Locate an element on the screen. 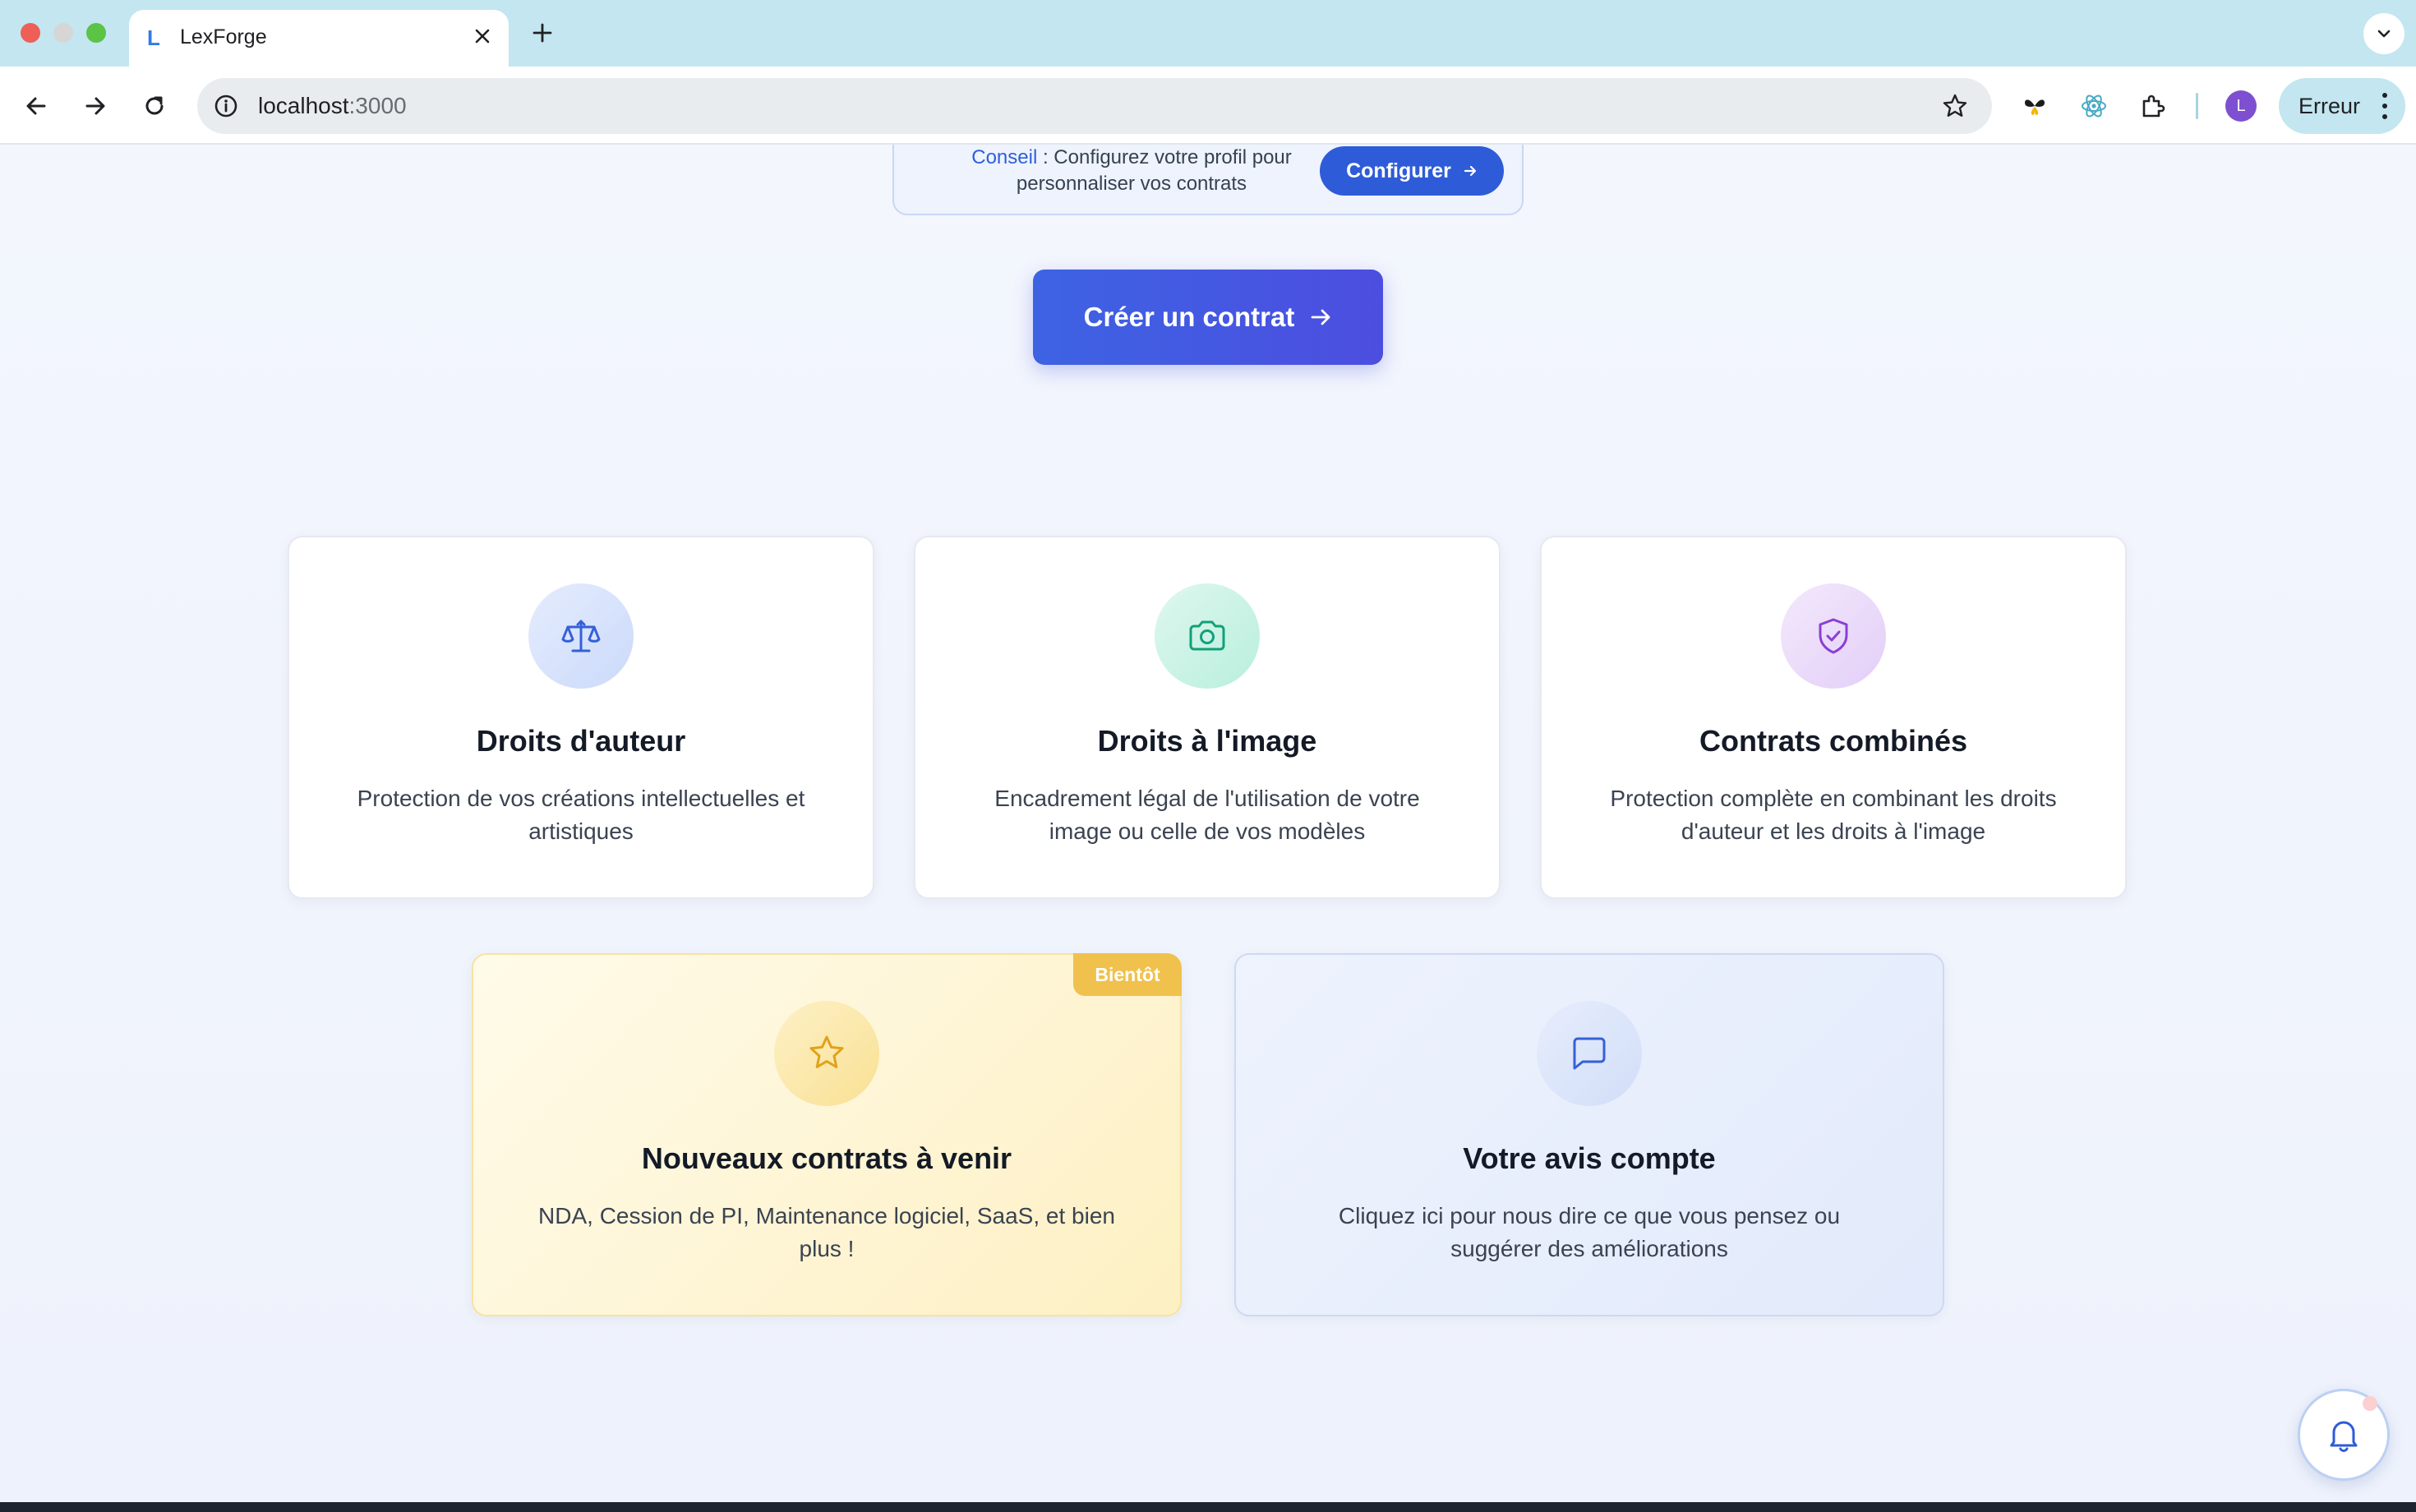 Image resolution: width=2416 pixels, height=1512 pixels. tab-search-chevron-icon is located at coordinates (2383, 33).